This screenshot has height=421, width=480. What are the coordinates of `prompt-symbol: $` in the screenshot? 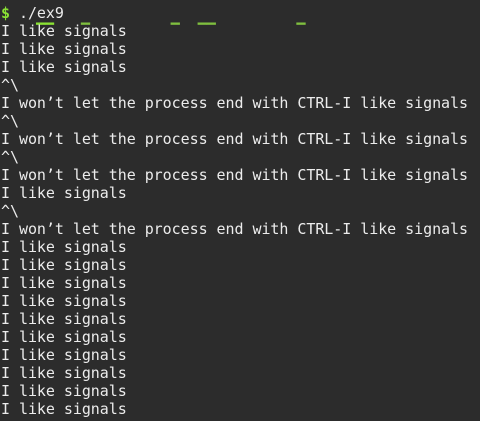 It's located at (5, 13).